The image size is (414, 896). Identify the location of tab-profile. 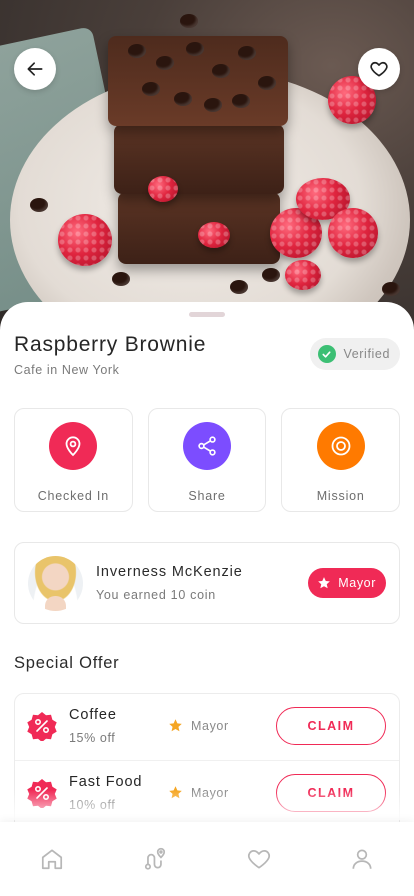
(362, 859).